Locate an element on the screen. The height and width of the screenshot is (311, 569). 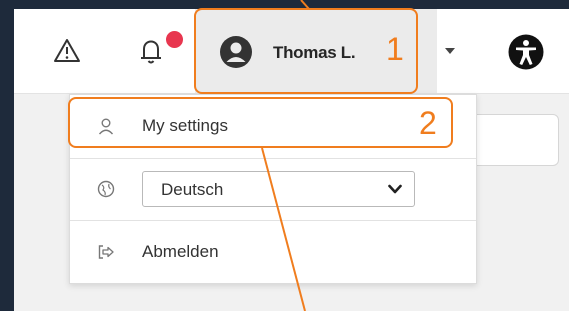
accessibility-icon is located at coordinates (526, 52).